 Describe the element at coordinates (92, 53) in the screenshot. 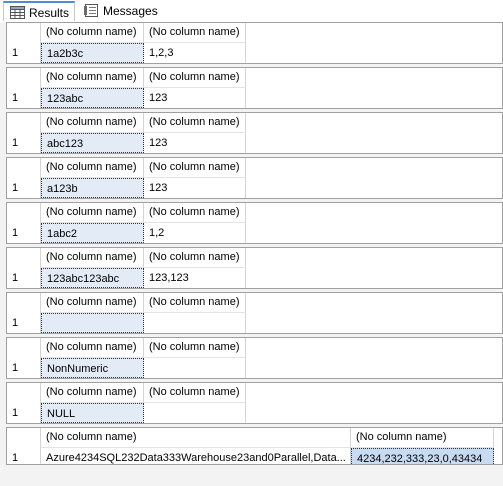

I see `grid-cell: 1a2b3c` at that location.